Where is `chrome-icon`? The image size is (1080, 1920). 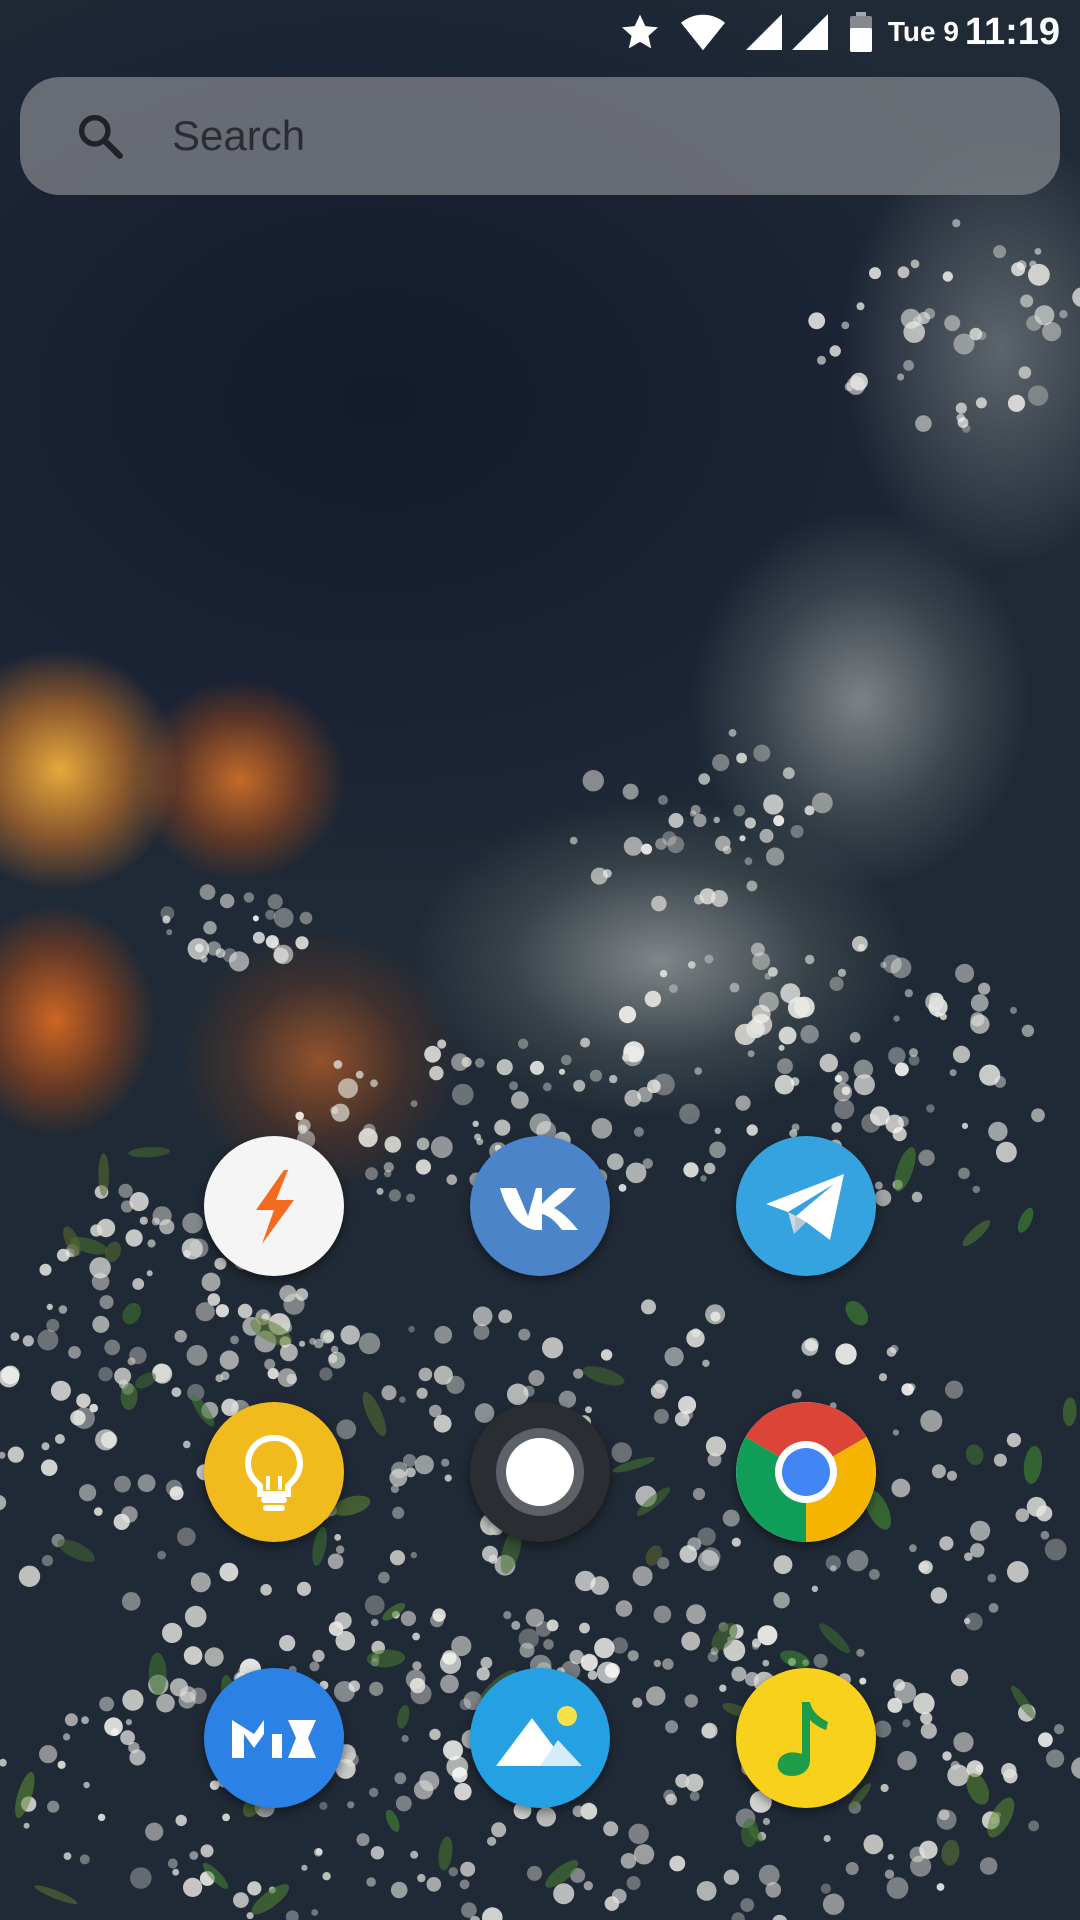 chrome-icon is located at coordinates (806, 1472).